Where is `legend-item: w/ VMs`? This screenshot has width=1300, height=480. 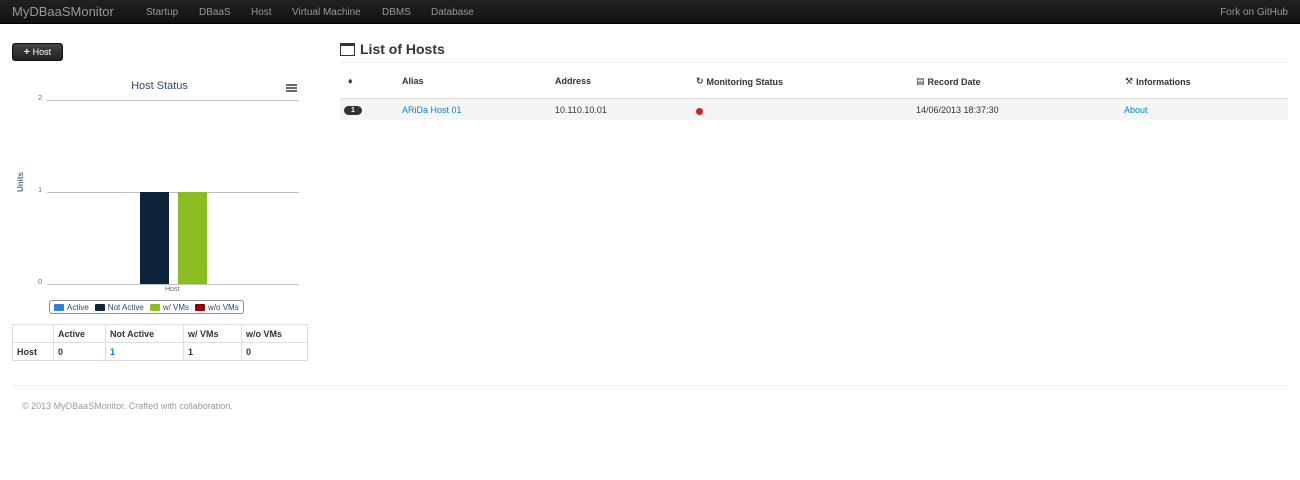 legend-item: w/ VMs is located at coordinates (169, 307).